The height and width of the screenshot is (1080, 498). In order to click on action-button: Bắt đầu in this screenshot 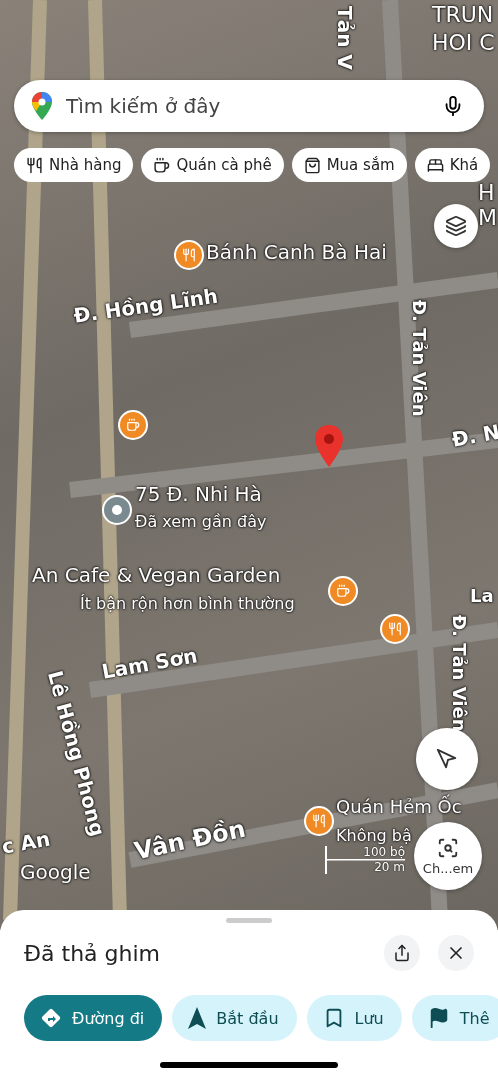, I will do `click(234, 1018)`.